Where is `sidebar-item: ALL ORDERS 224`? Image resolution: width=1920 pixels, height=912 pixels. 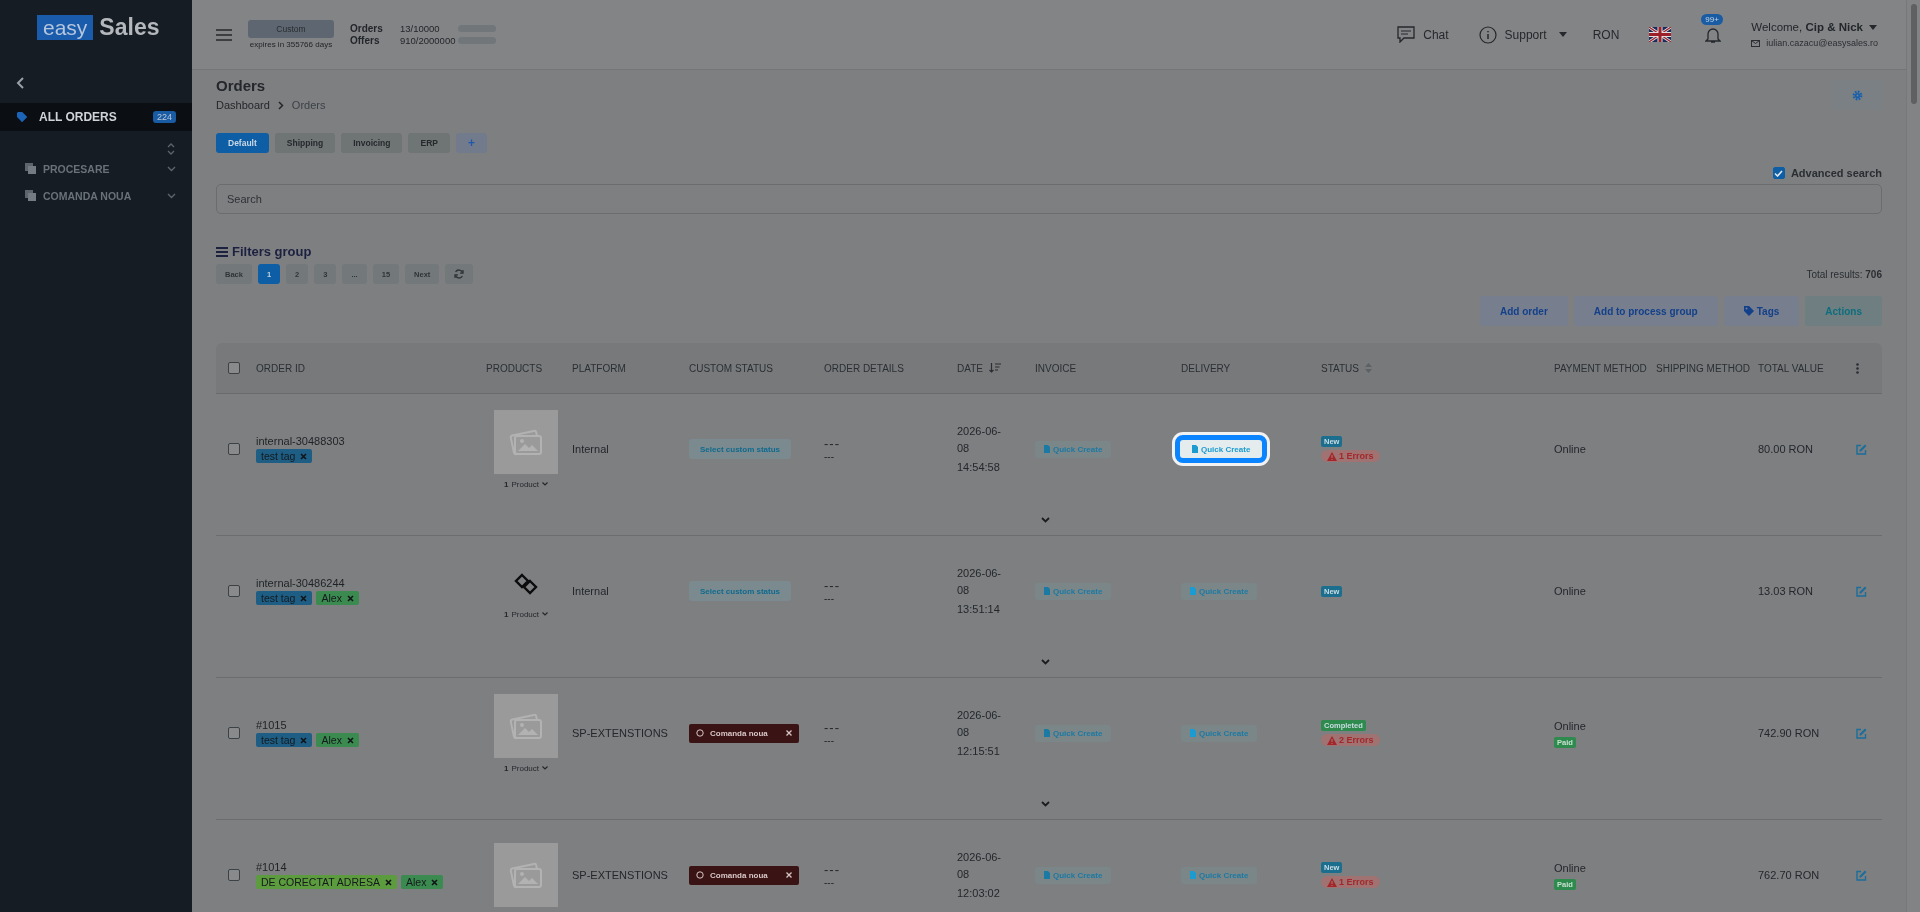 sidebar-item: ALL ORDERS 224 is located at coordinates (96, 117).